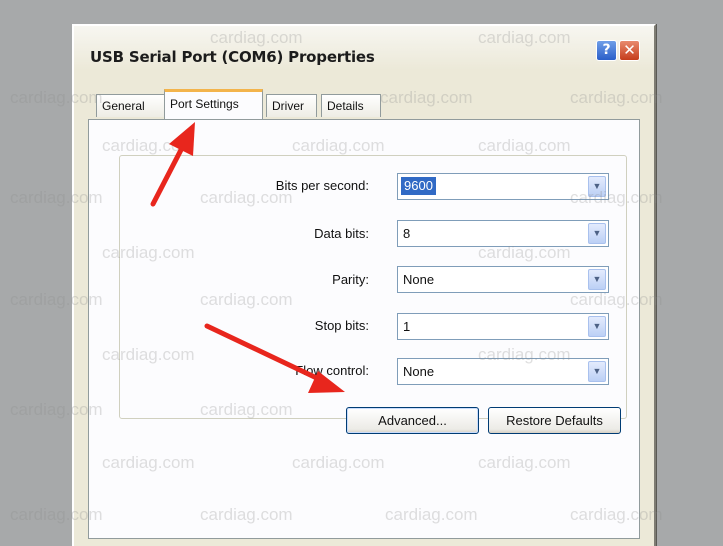 The image size is (723, 546). Describe the element at coordinates (274, 358) in the screenshot. I see `arrow-to-advanced-button` at that location.